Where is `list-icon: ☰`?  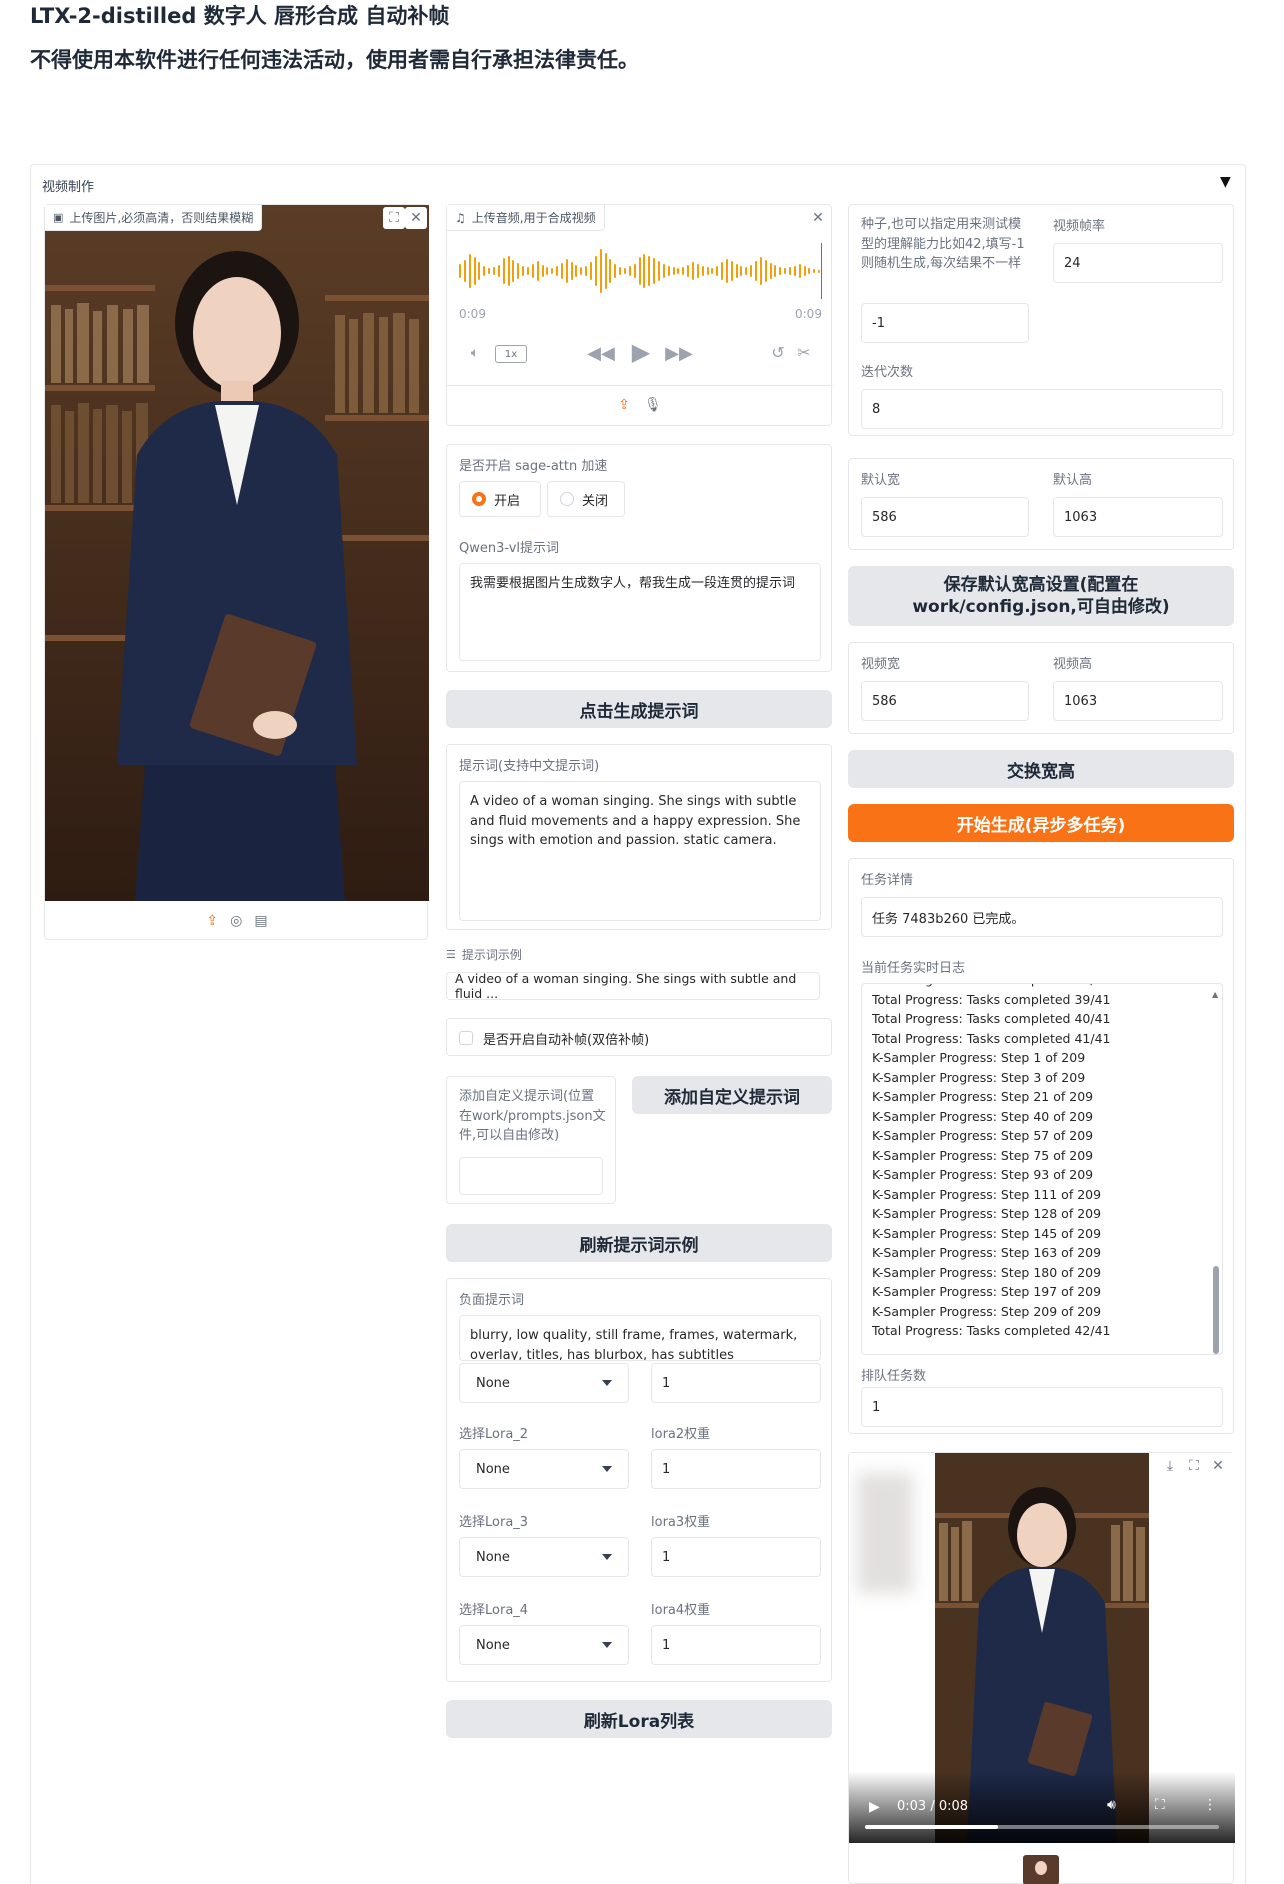
list-icon: ☰ is located at coordinates (451, 954).